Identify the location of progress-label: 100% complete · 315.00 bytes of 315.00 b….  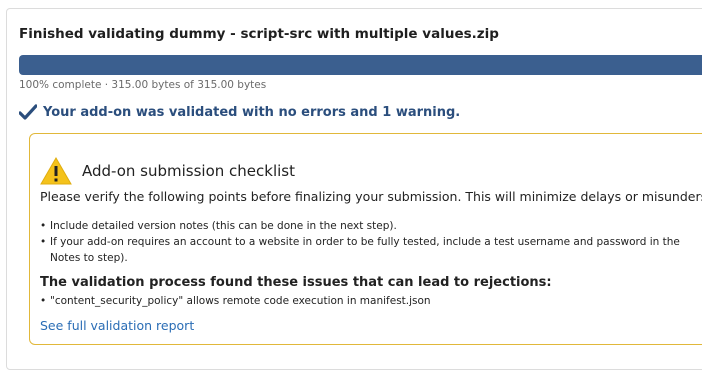
(143, 85).